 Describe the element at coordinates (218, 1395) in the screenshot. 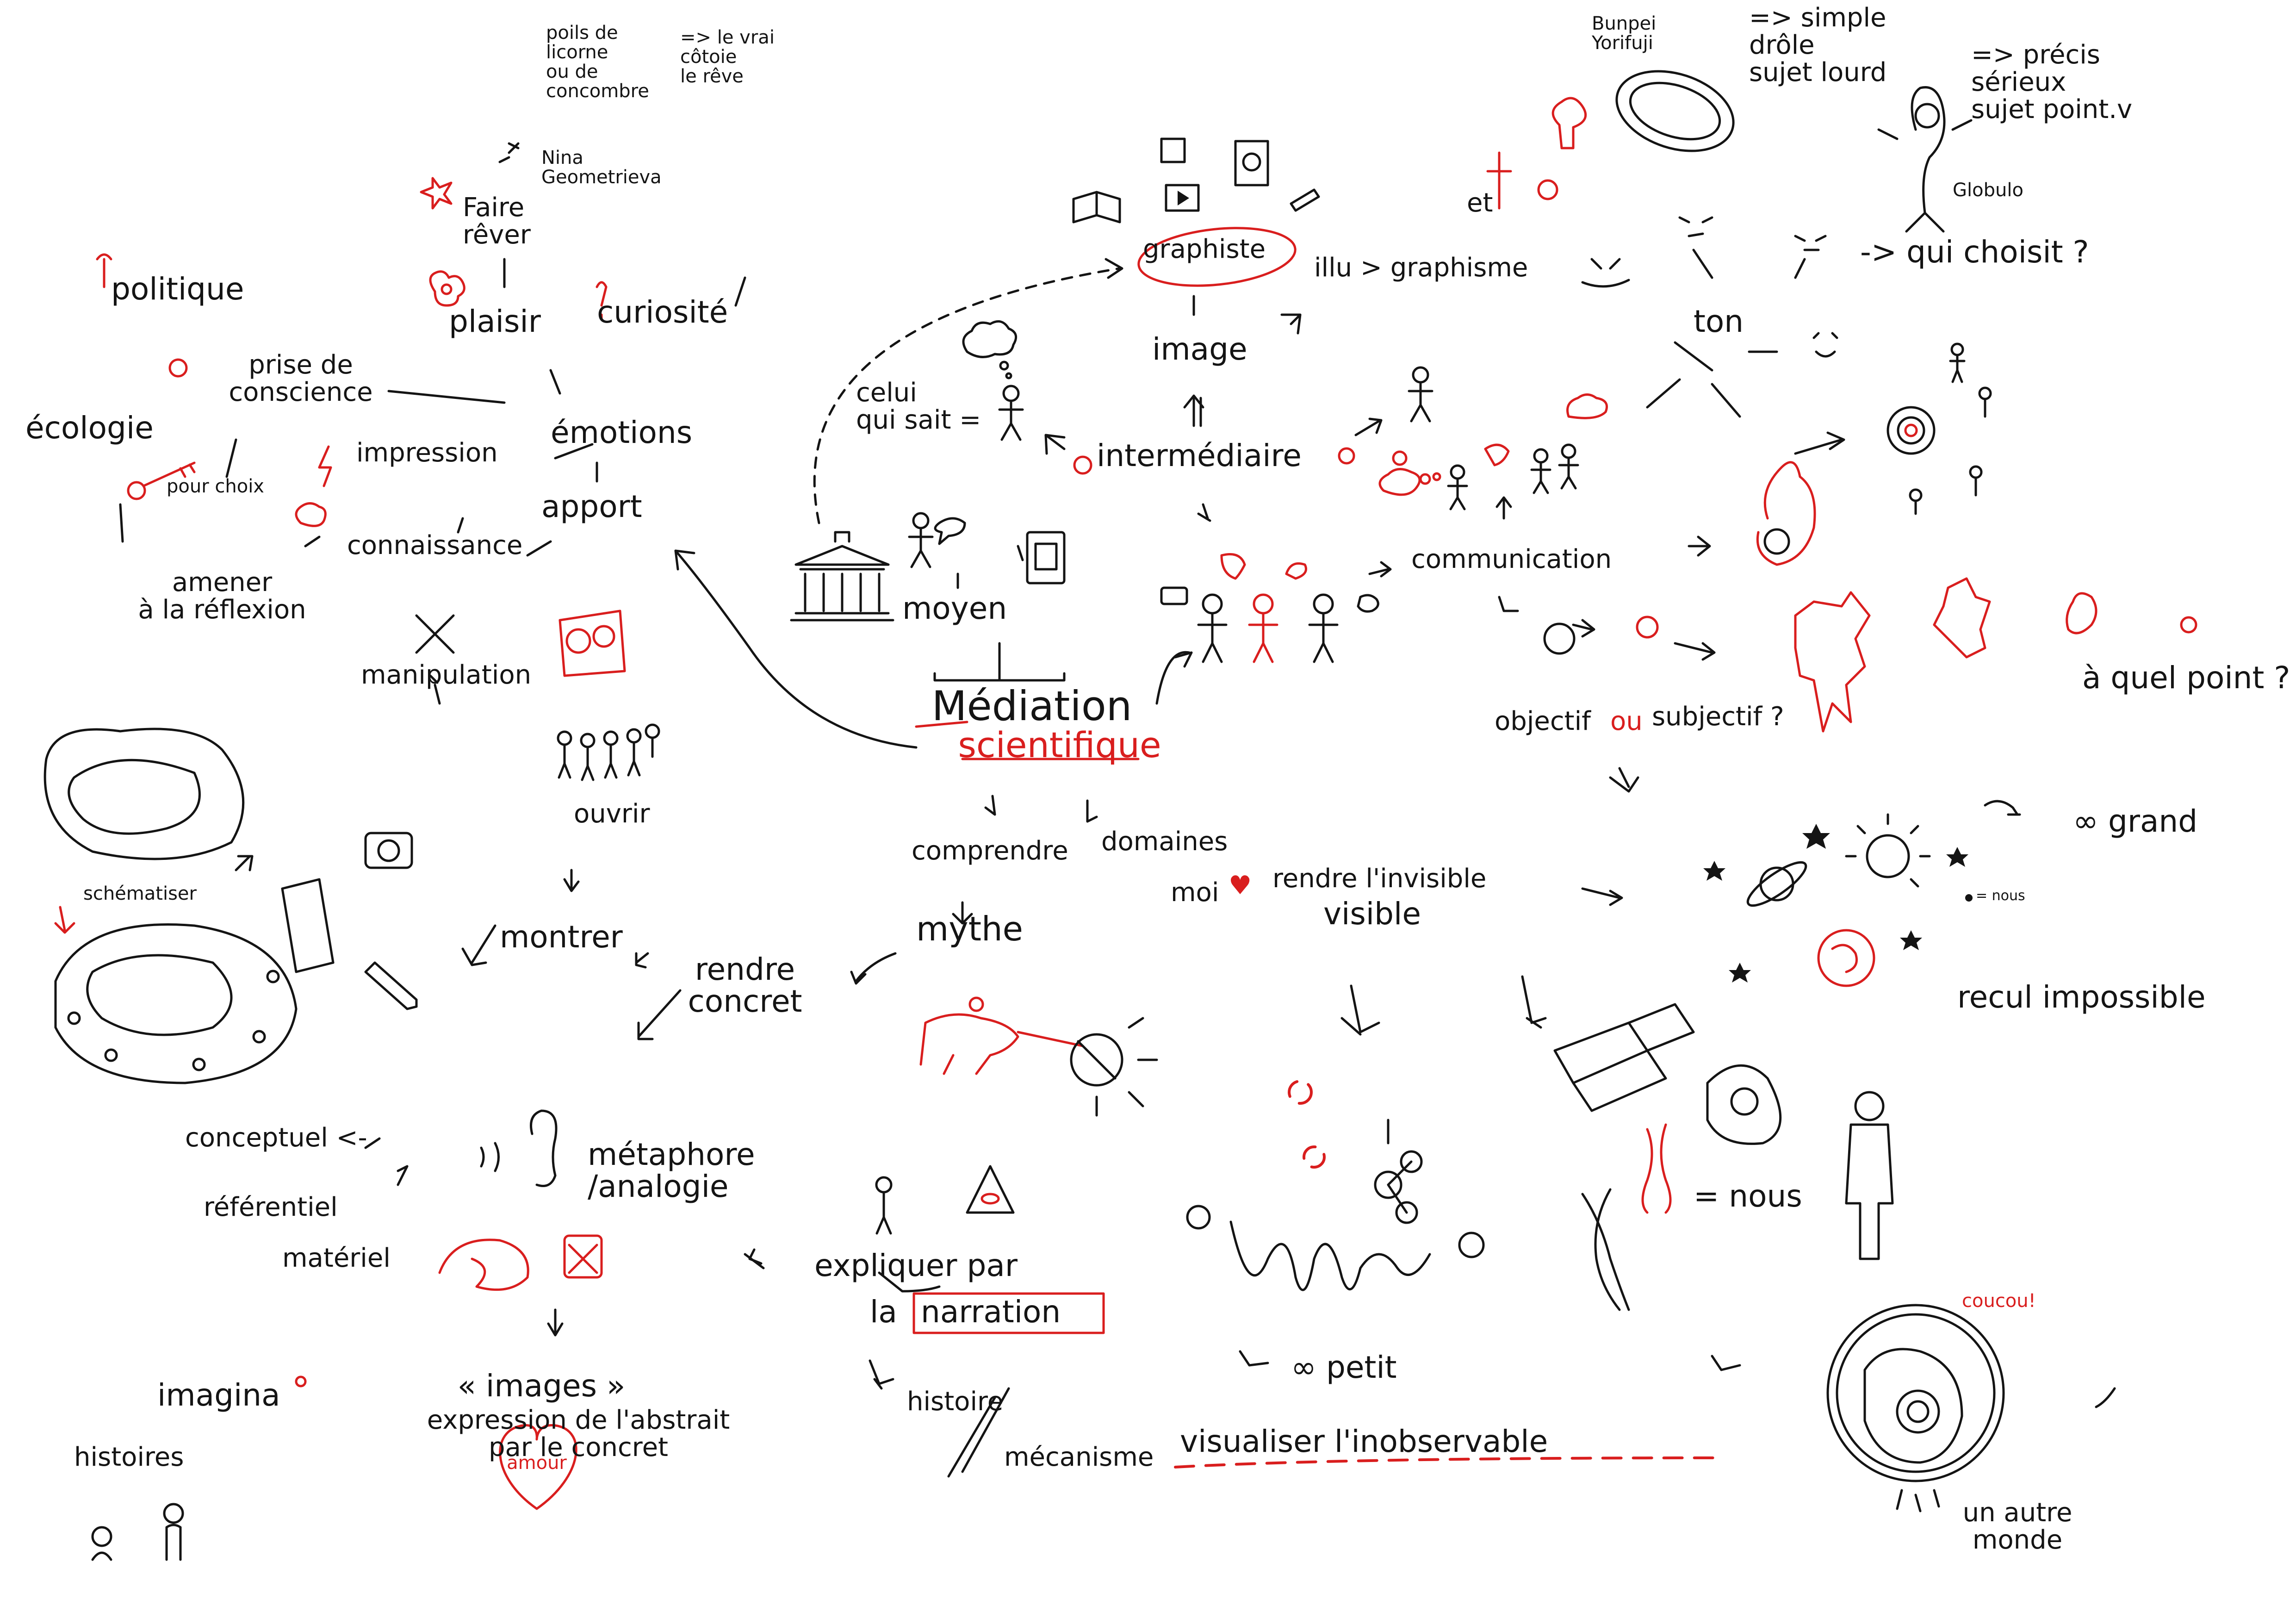

I see `label-imagina: imagina` at that location.